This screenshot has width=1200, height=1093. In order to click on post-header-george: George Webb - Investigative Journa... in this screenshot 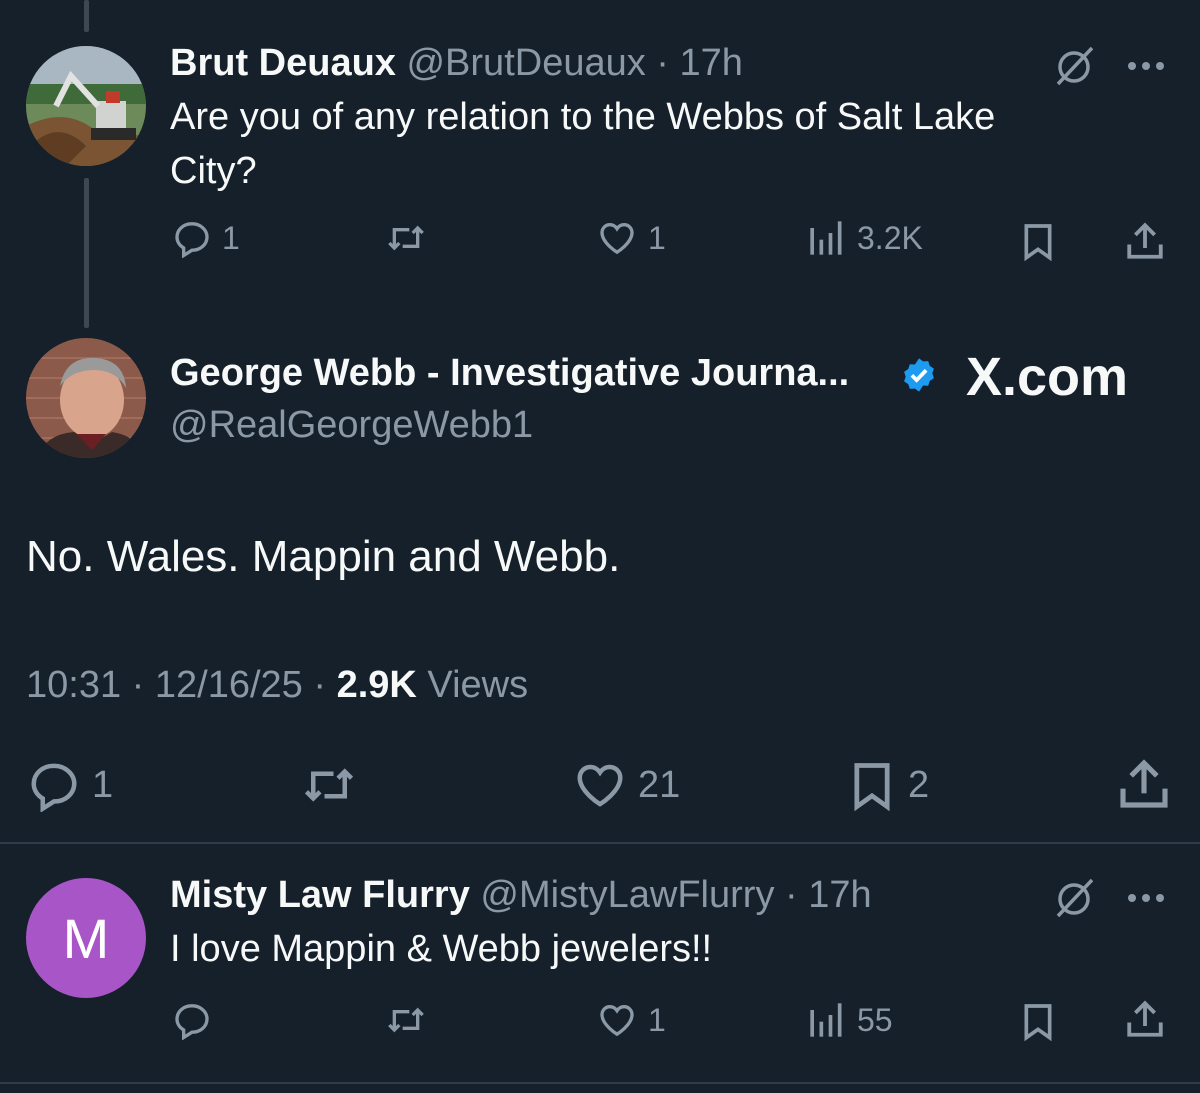, I will do `click(509, 373)`.